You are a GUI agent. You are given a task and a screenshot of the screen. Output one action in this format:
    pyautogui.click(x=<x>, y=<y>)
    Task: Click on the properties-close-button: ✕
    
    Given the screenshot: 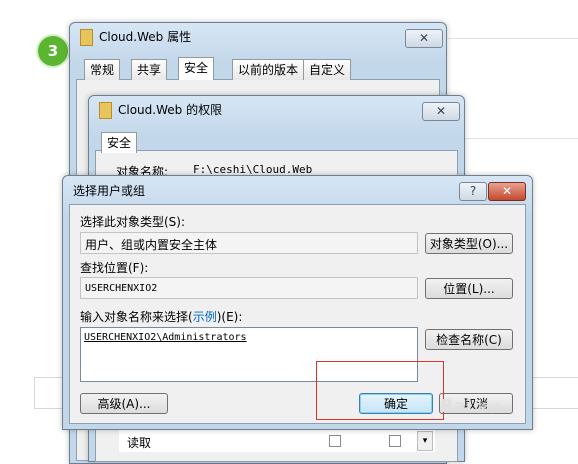 What is the action you would take?
    pyautogui.click(x=424, y=38)
    